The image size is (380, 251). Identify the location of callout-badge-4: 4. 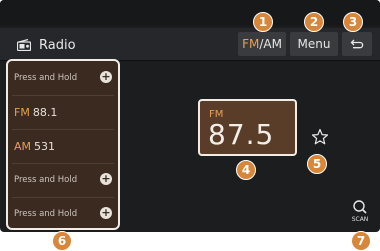
(246, 170).